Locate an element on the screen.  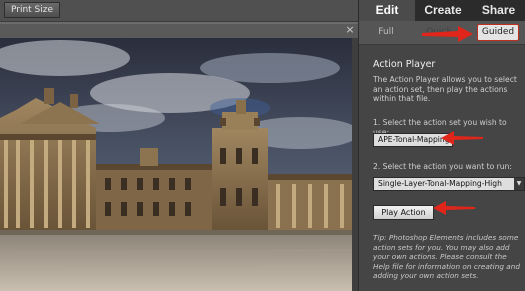
mode-tabs: Edit Create Share is located at coordinates (442, 10).